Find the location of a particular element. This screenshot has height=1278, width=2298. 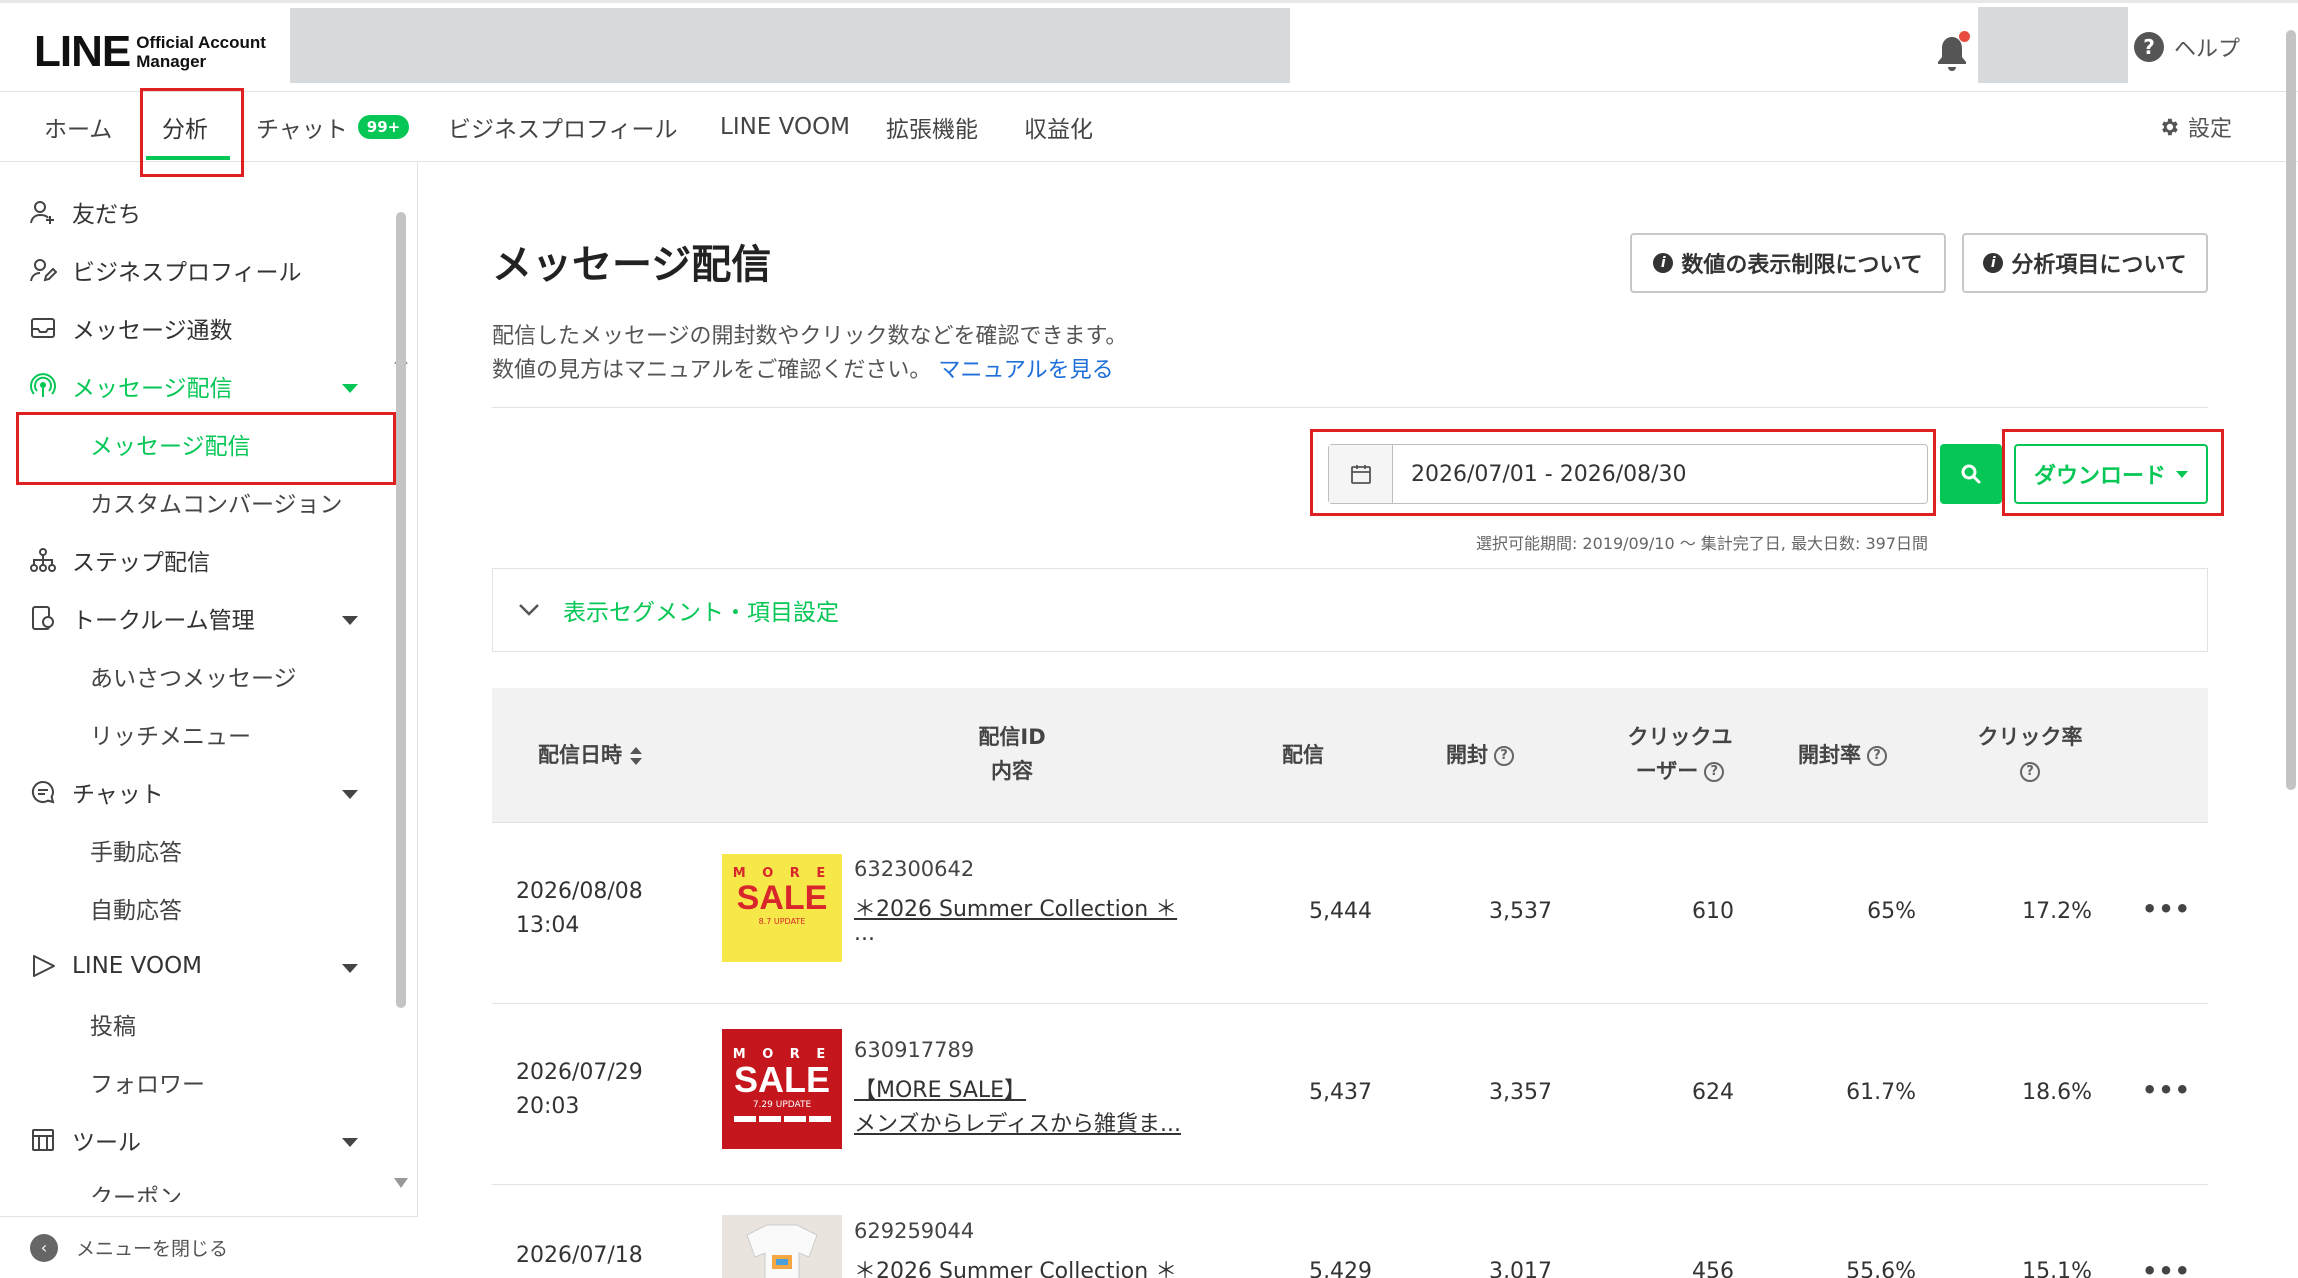

sidebar-subitem-greeting: あいさつメッセージ is located at coordinates (193, 676).